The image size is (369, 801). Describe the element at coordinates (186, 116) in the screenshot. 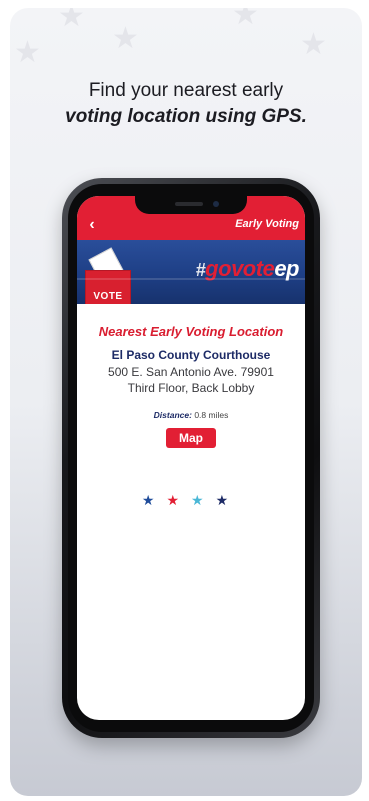

I see `headline-line-2: voting location using GPS.` at that location.